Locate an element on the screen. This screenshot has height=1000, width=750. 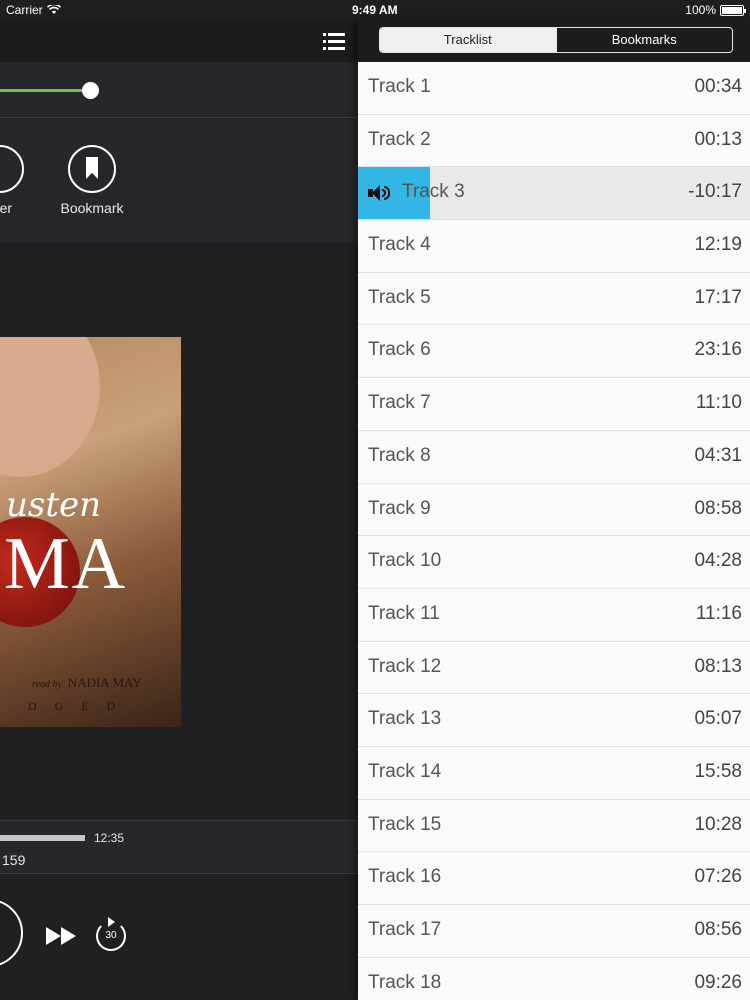
cover-reader-prefix: read by is located at coordinates (47, 684).